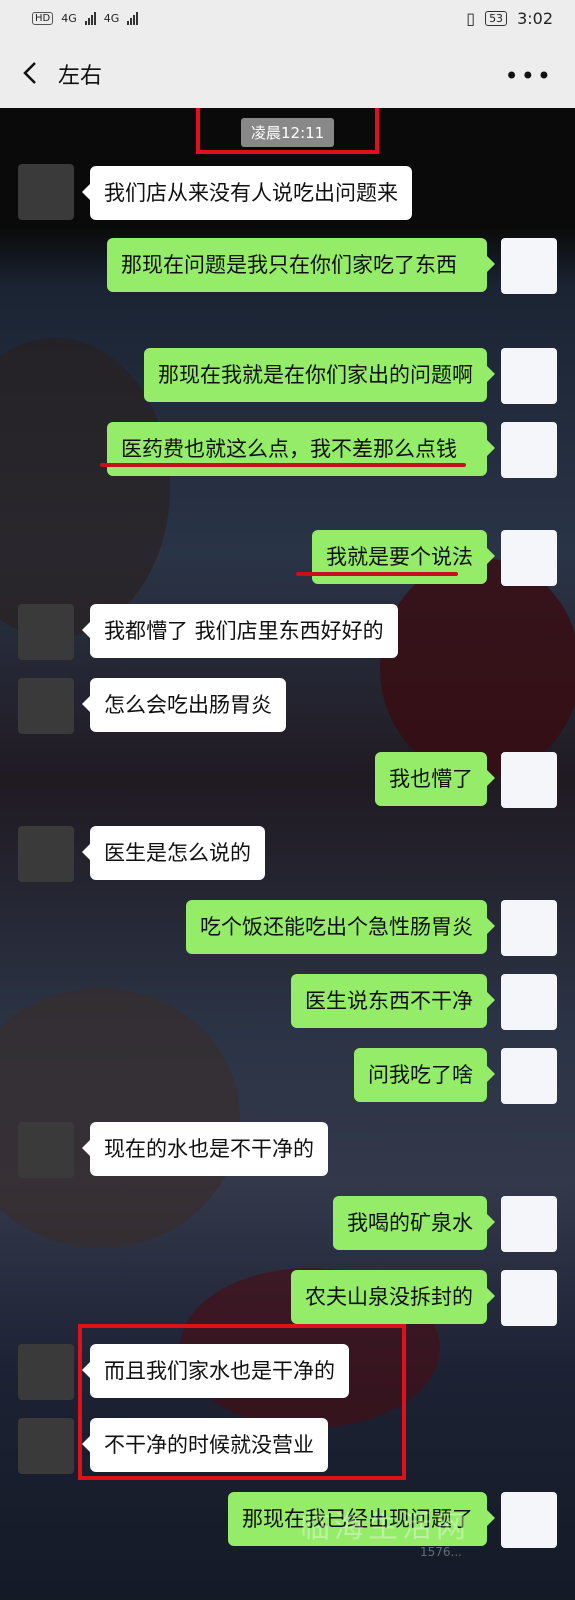  I want to click on message-bubble-incoming: 医生是怎么说的, so click(173, 853).